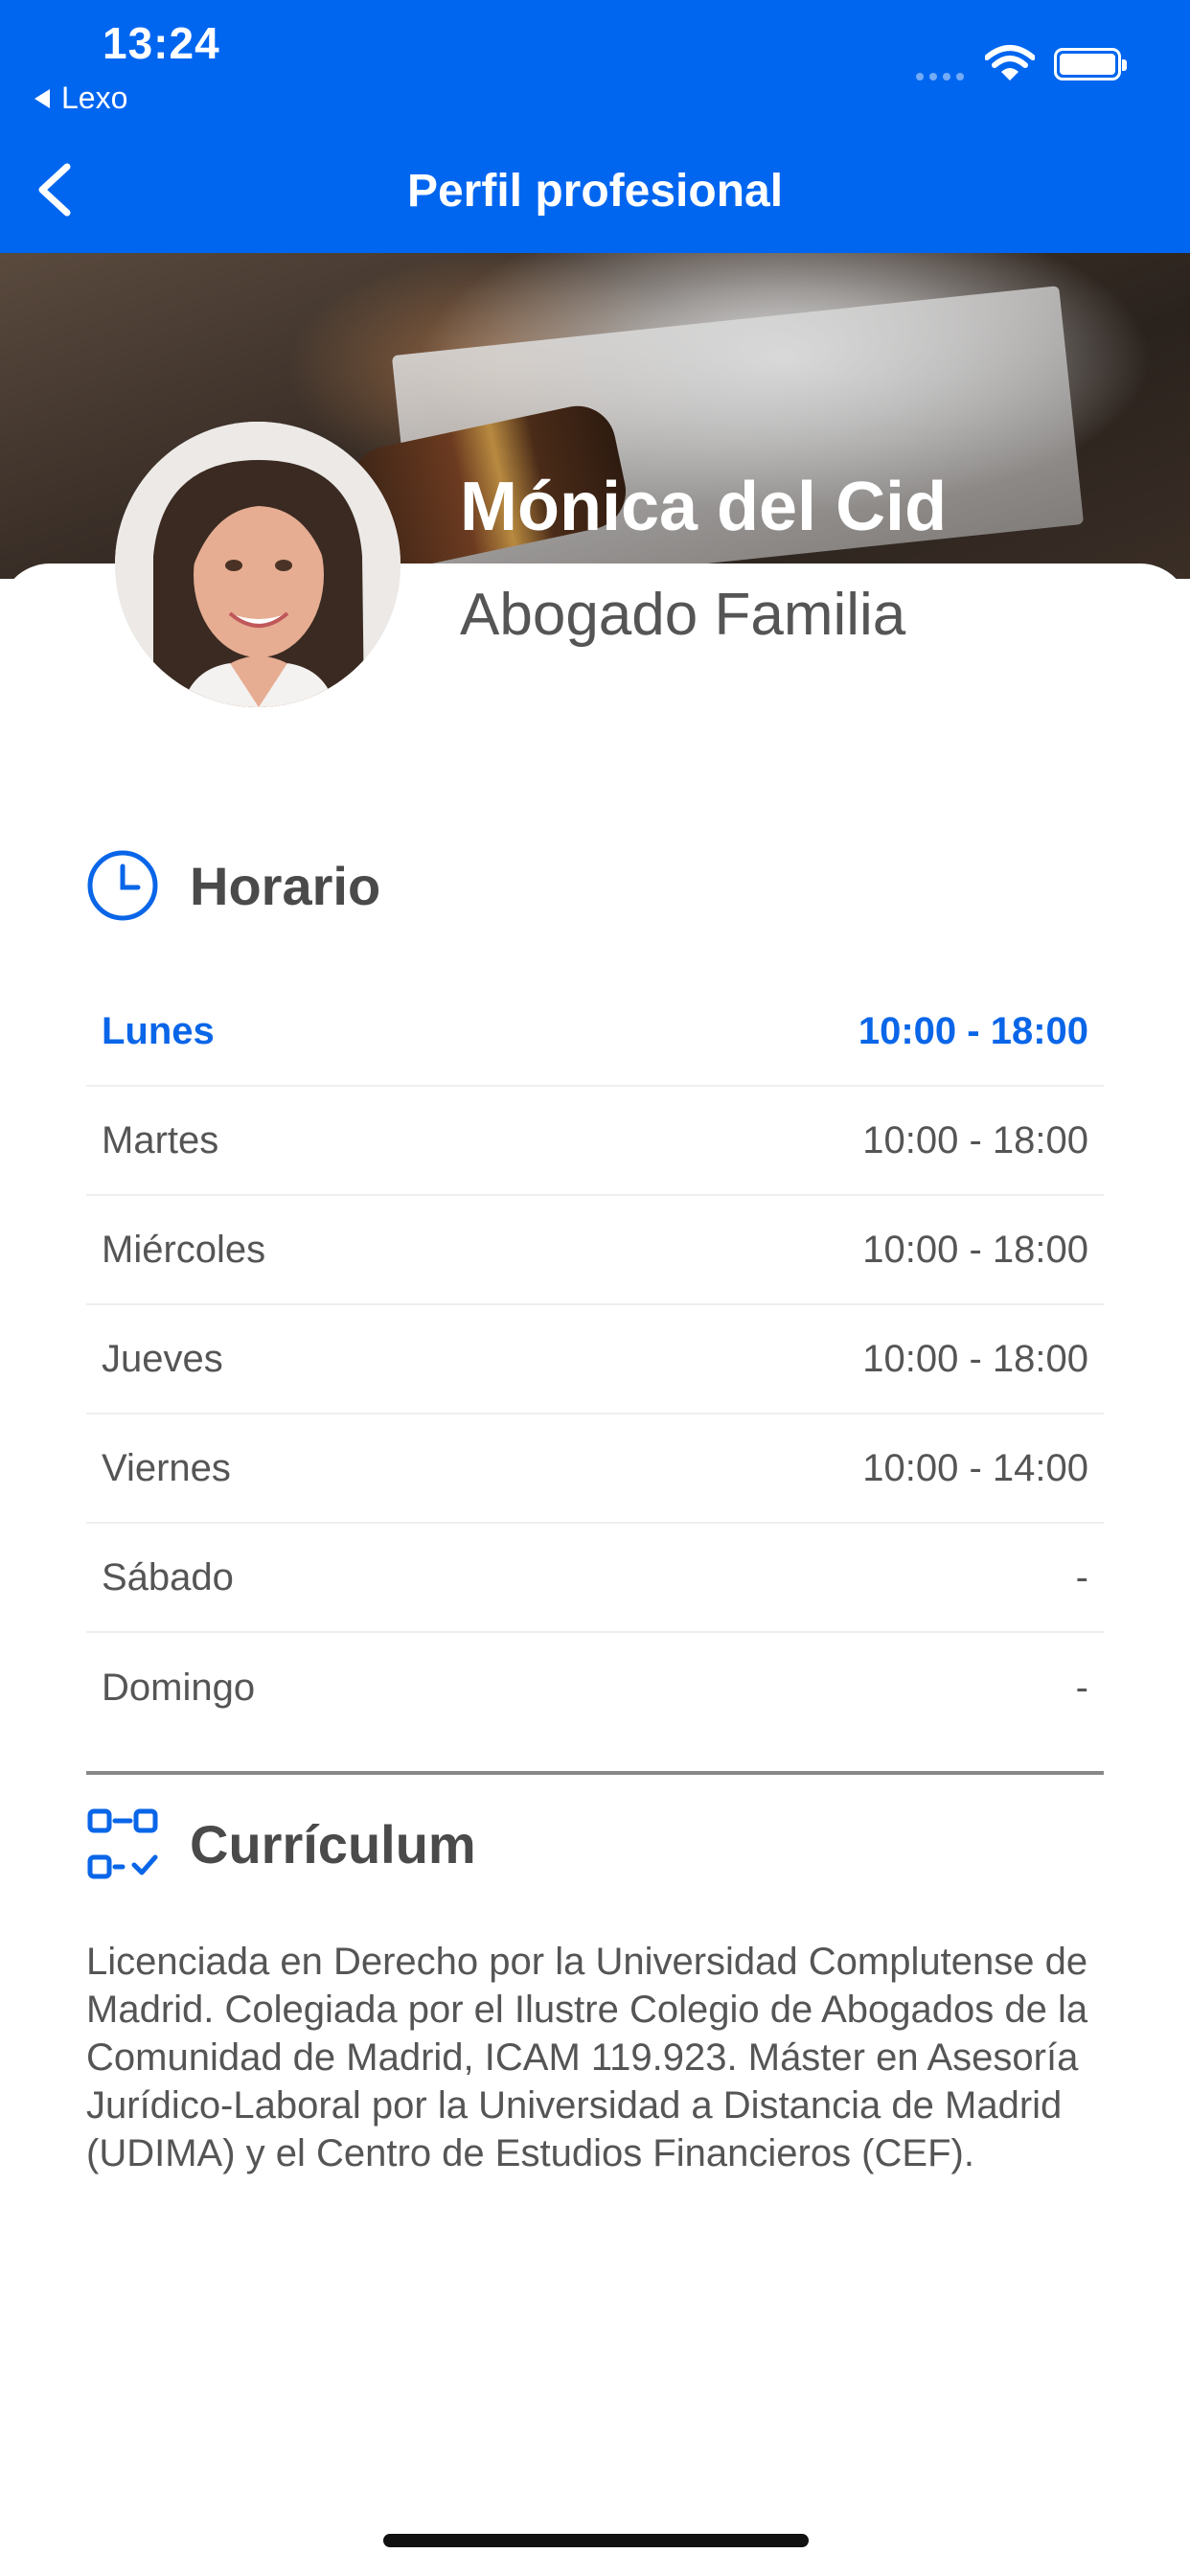  Describe the element at coordinates (596, 2540) in the screenshot. I see `home-indicator` at that location.